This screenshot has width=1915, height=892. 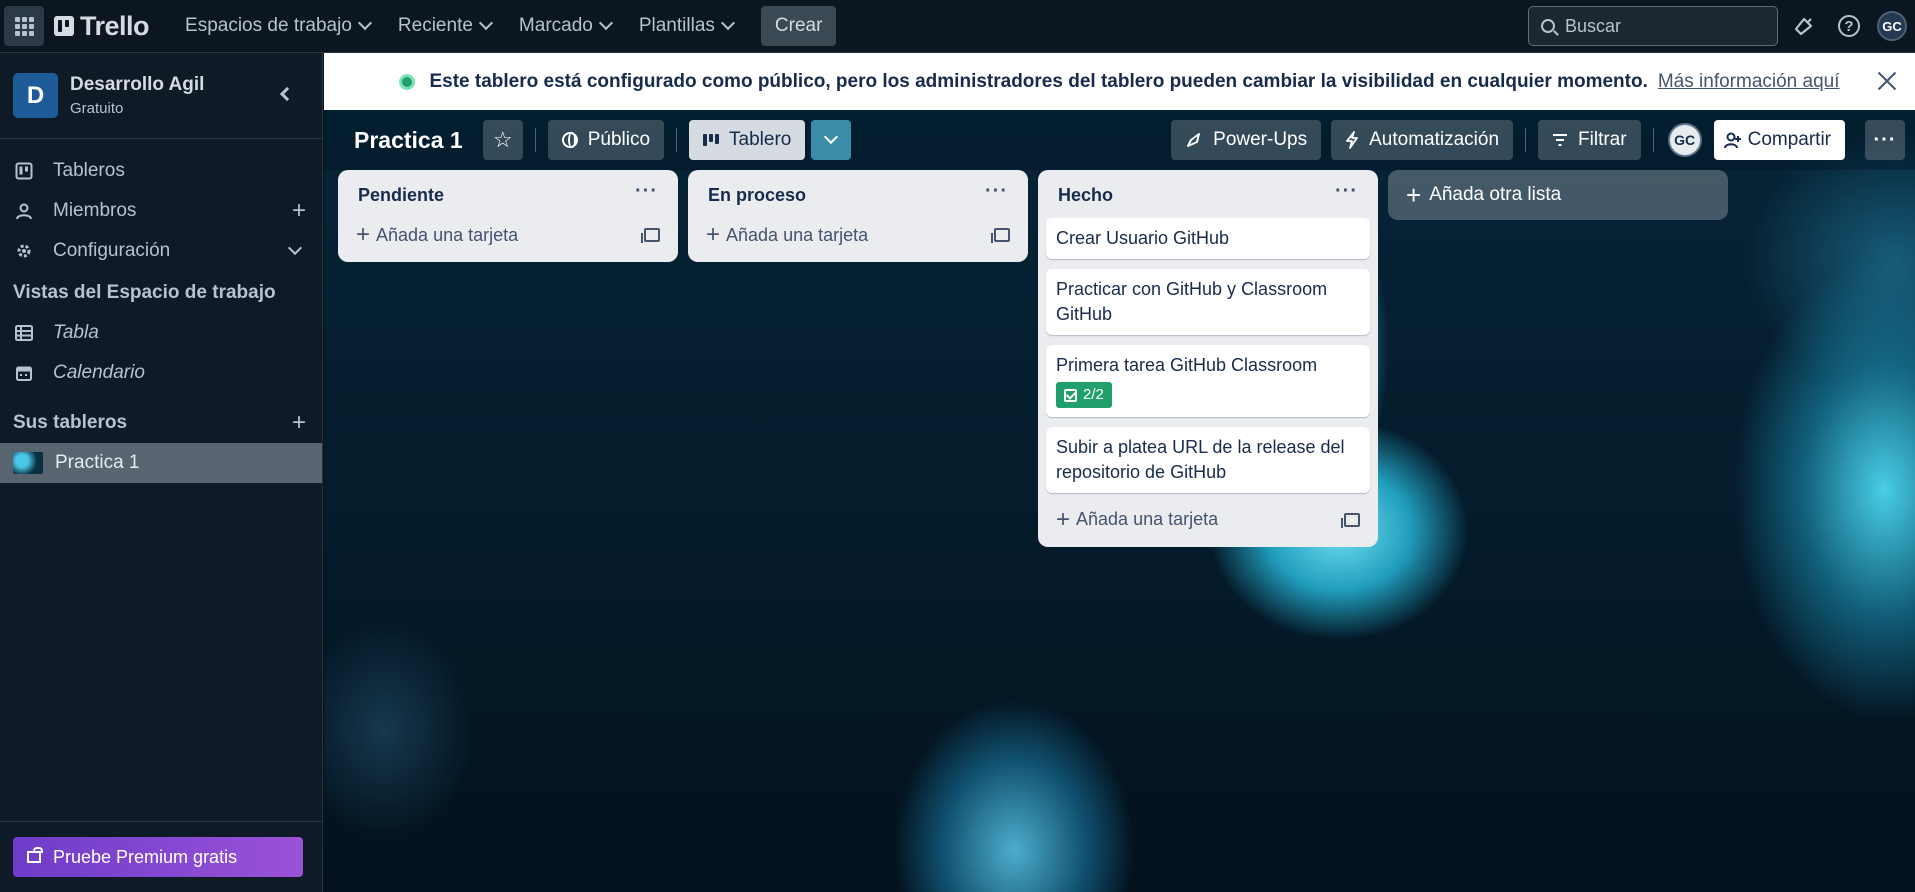 What do you see at coordinates (1208, 195) in the screenshot?
I see `list-header: Hecho ···` at bounding box center [1208, 195].